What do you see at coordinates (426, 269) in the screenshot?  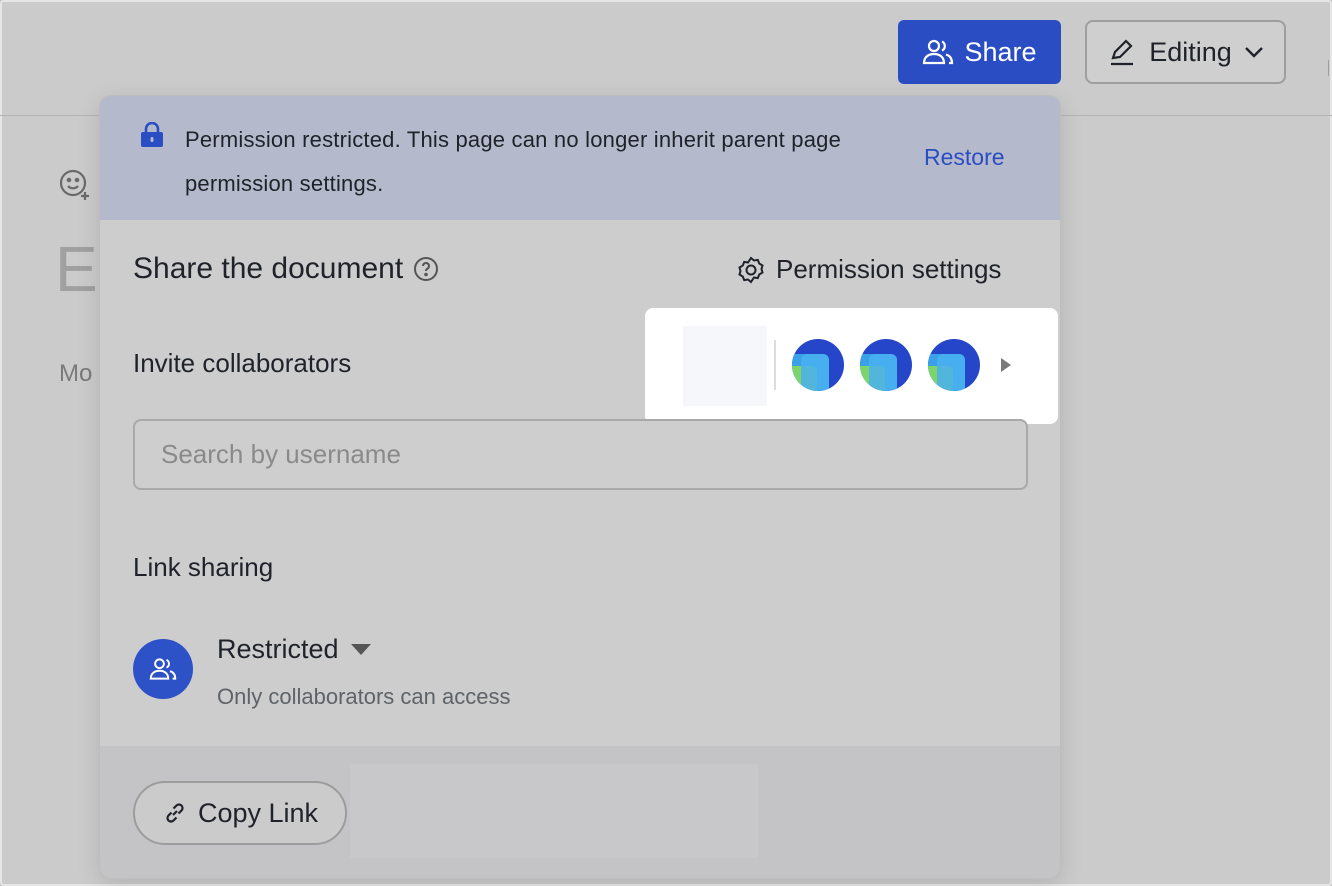 I see `help-icon` at bounding box center [426, 269].